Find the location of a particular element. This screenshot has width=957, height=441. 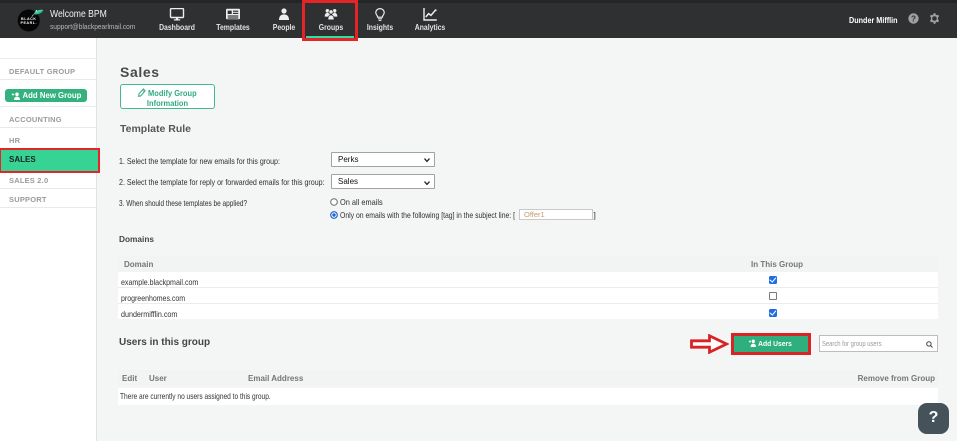

svg-text: PEARL. is located at coordinates (28, 23).